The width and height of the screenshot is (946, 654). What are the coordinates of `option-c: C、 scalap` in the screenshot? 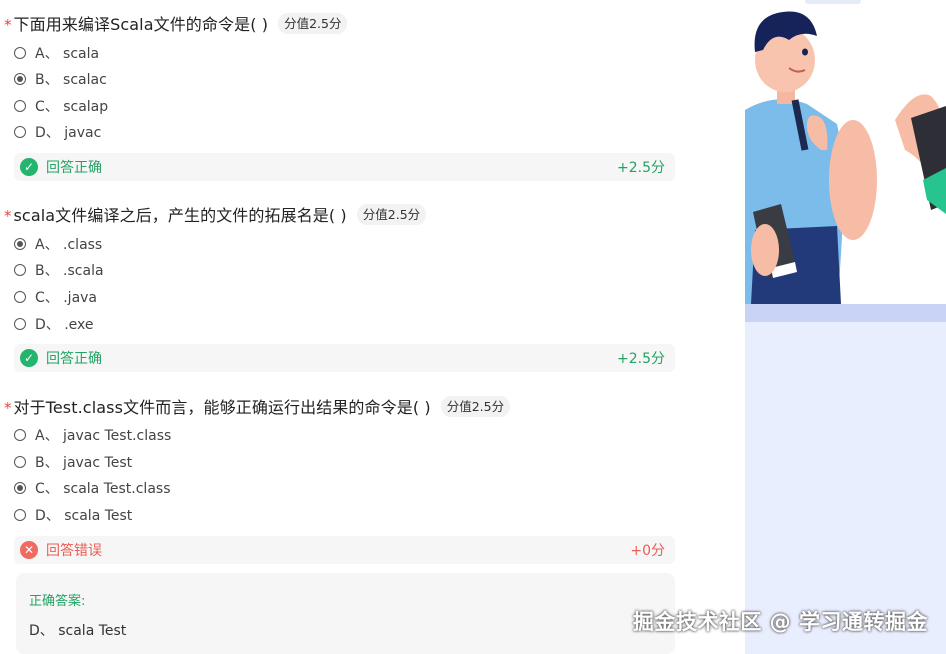 It's located at (61, 106).